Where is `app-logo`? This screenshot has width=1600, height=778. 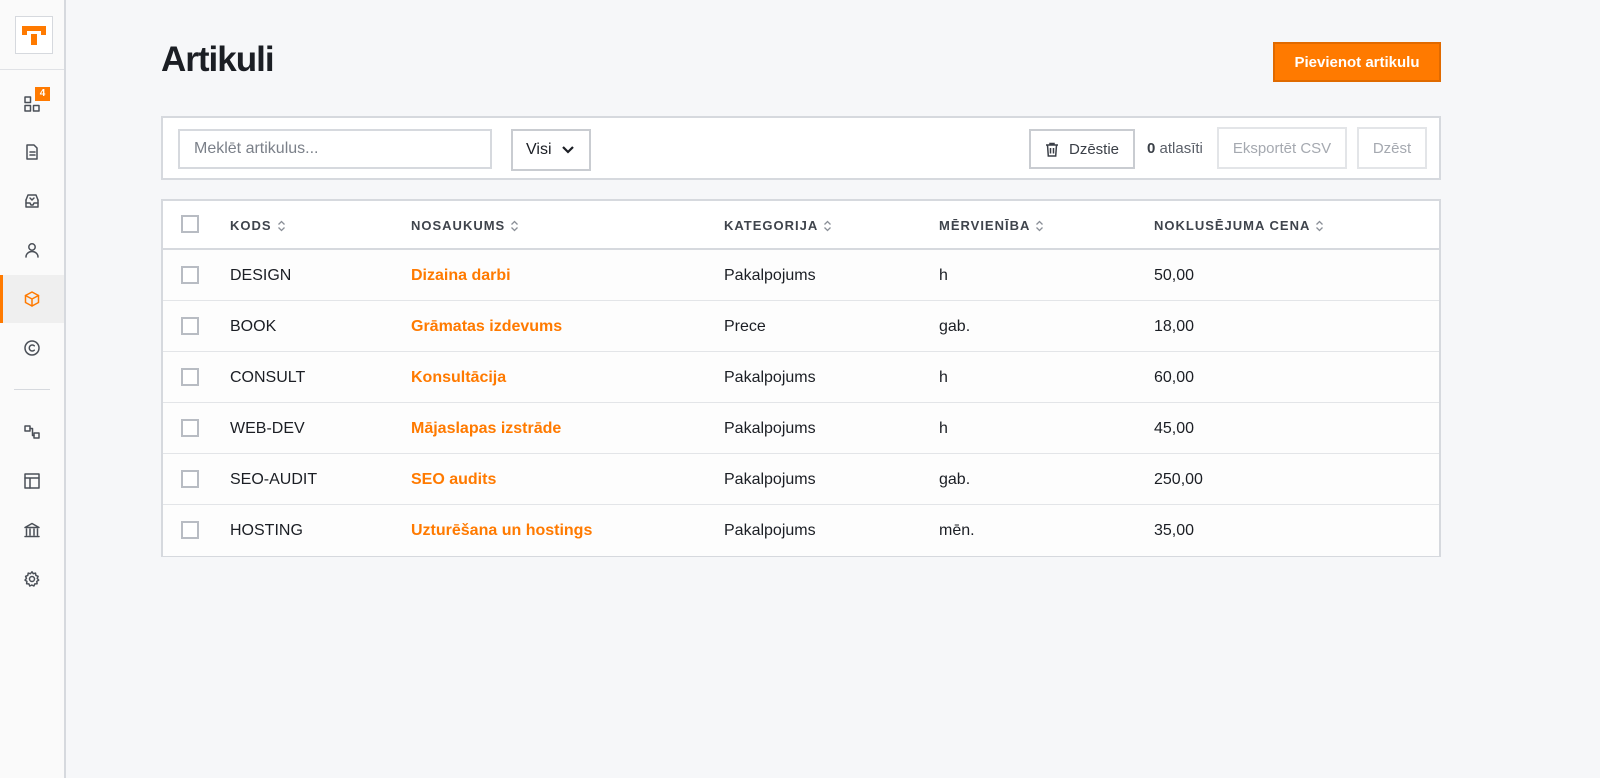
app-logo is located at coordinates (34, 35).